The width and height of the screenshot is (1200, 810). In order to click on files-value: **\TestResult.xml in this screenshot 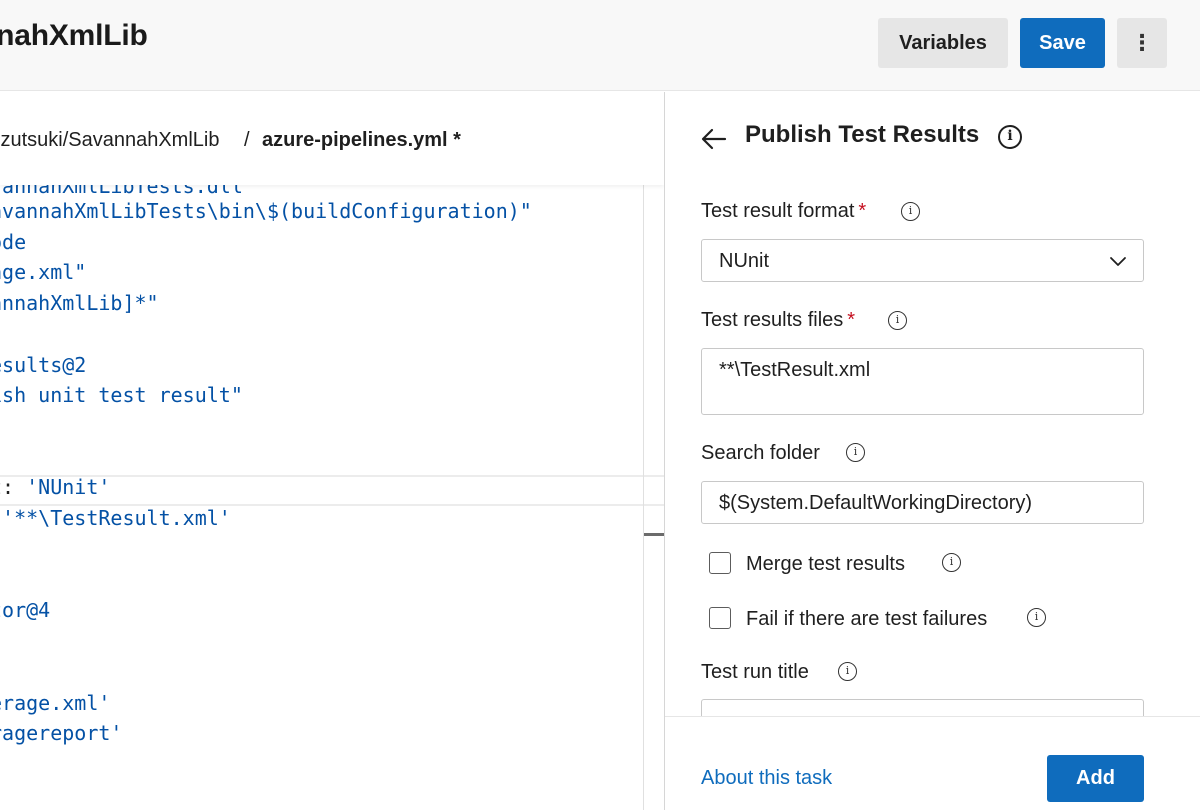, I will do `click(795, 370)`.